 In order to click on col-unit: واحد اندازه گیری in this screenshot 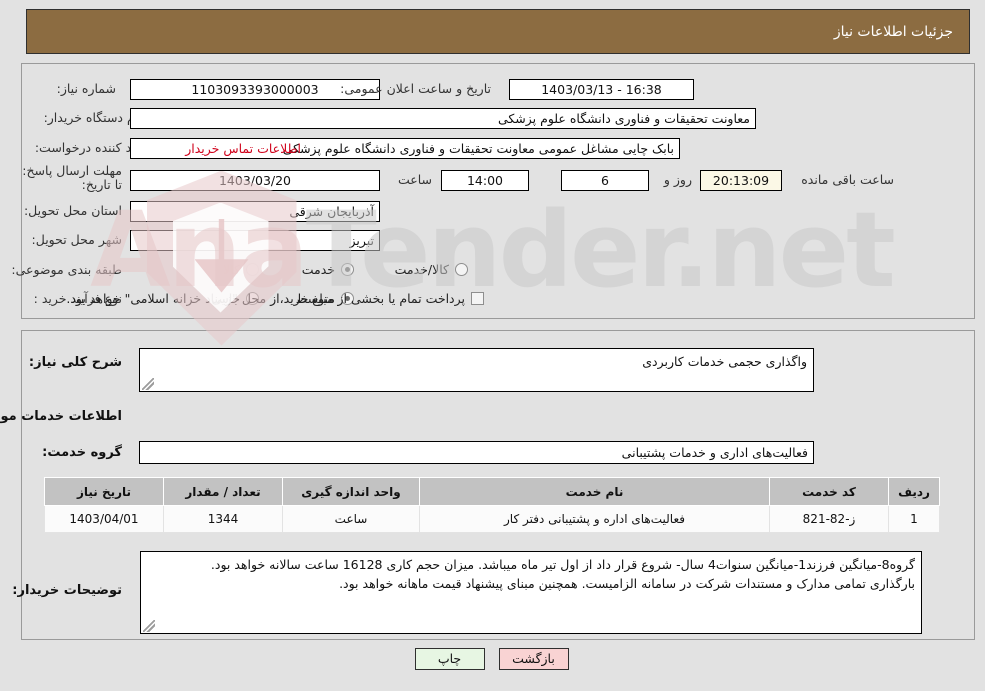, I will do `click(352, 491)`.